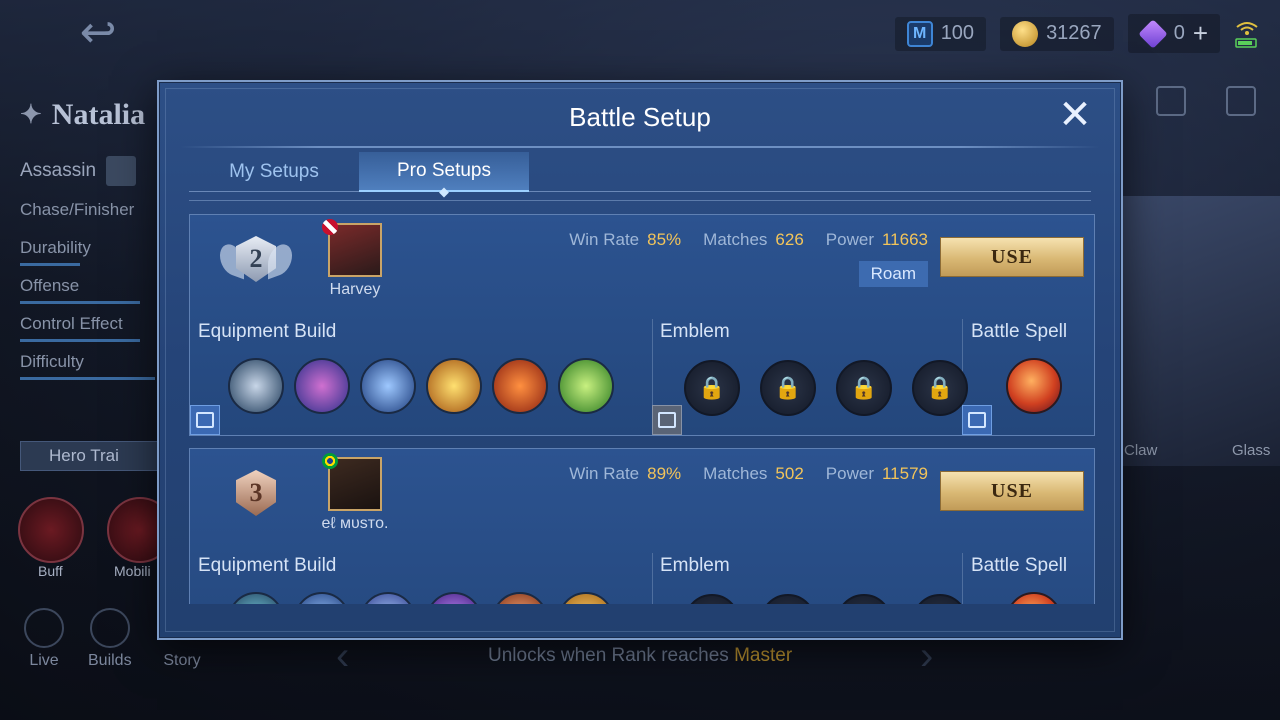 Image resolution: width=1280 pixels, height=720 pixels. Describe the element at coordinates (352, 248) in the screenshot. I see `avatar` at that location.